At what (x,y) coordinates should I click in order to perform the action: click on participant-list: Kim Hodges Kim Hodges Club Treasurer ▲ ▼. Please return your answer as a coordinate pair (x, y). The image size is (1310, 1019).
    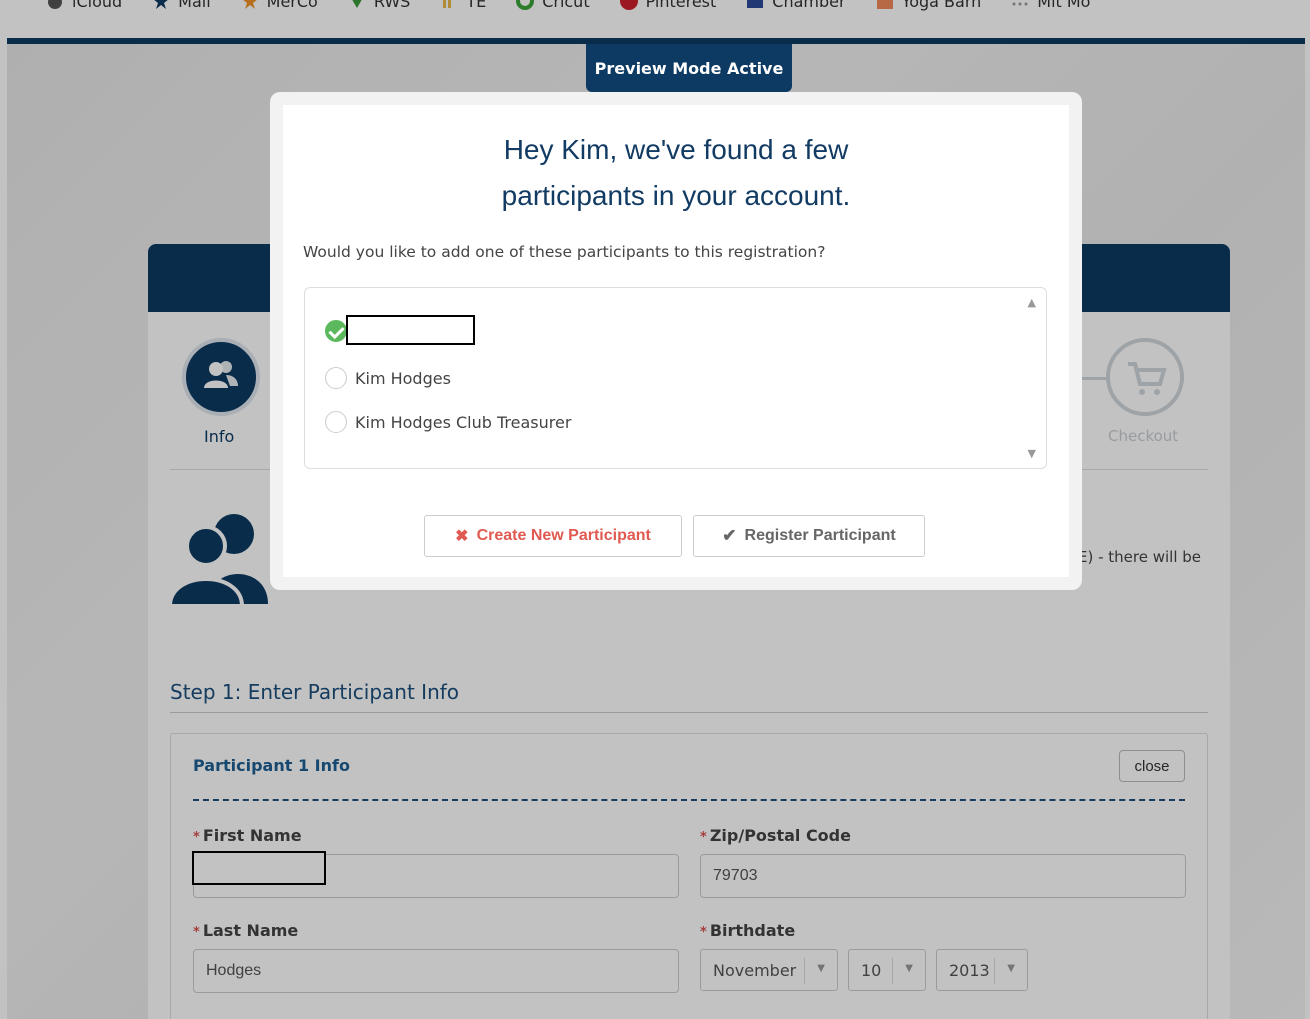
    Looking at the image, I should click on (675, 378).